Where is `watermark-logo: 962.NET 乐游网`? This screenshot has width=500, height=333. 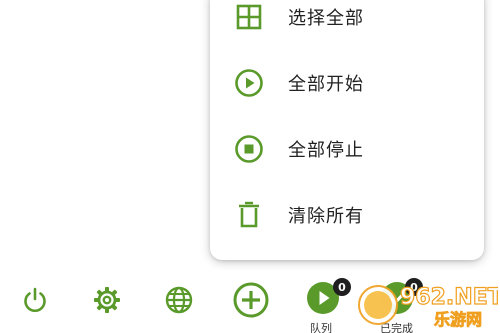
watermark-logo: 962.NET 乐游网 is located at coordinates (428, 304).